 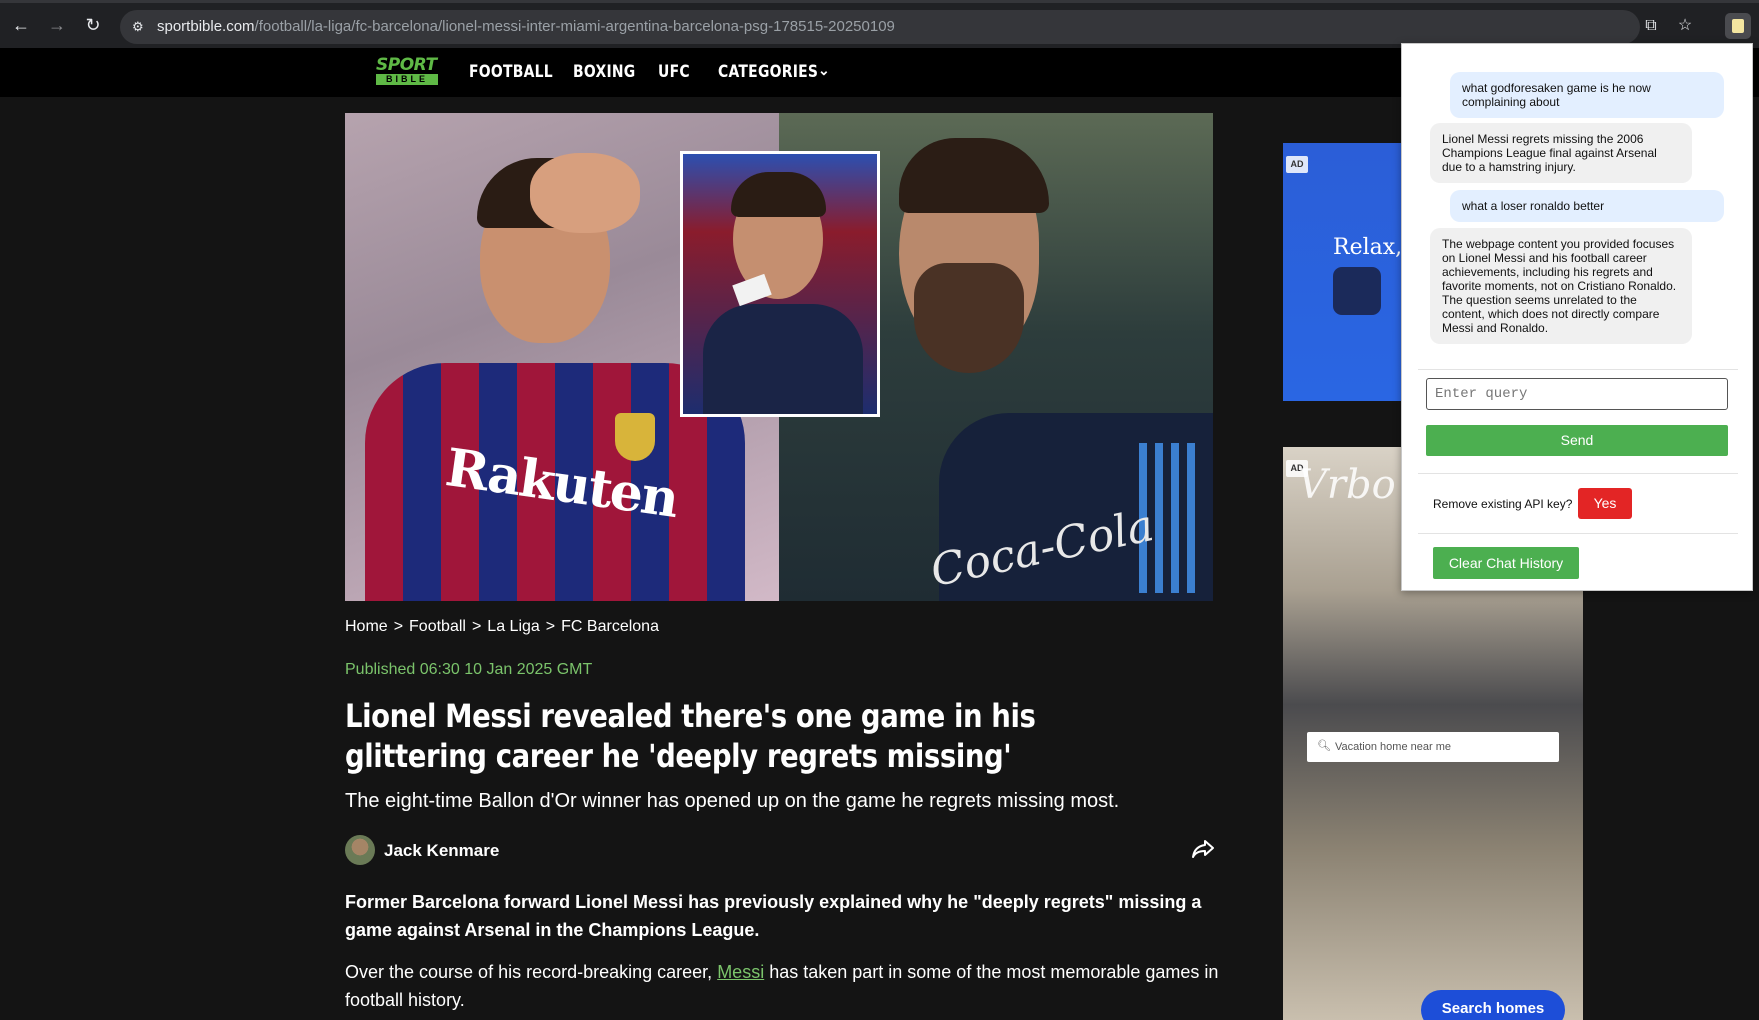 I want to click on chat-message-user: what a loser ronaldo better, so click(x=1587, y=206).